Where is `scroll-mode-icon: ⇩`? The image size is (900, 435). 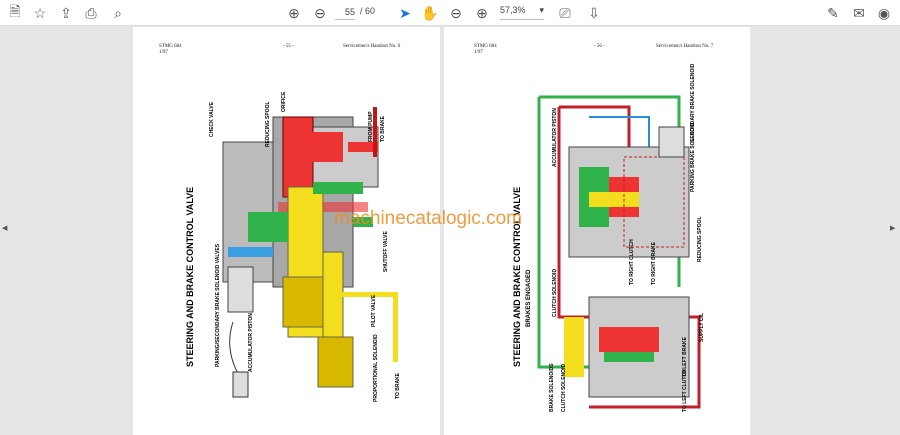
scroll-mode-icon: ⇩ is located at coordinates (594, 13).